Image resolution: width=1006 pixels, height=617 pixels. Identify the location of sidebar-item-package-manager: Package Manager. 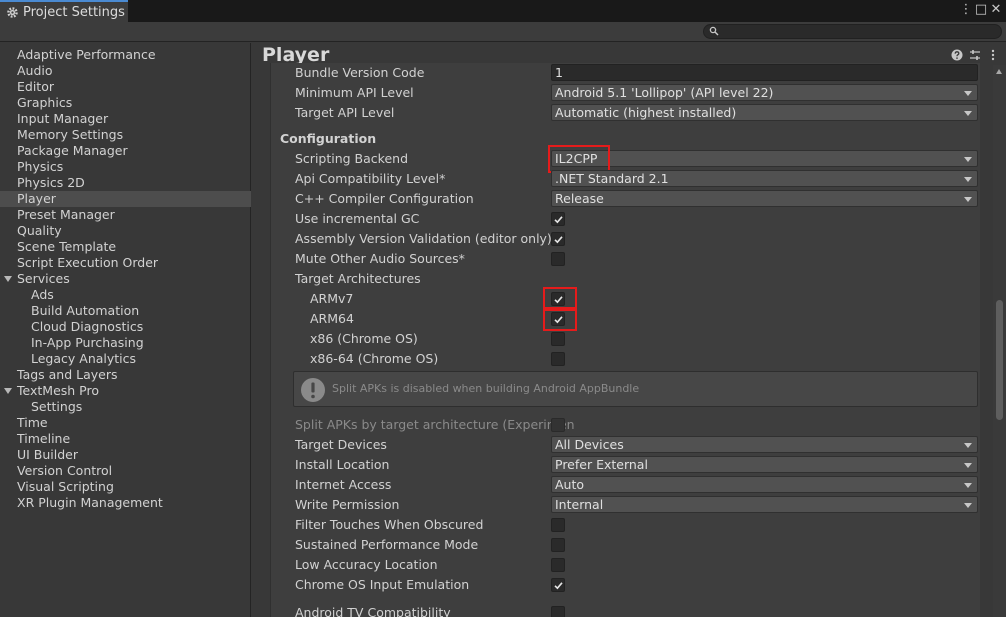
(125, 151).